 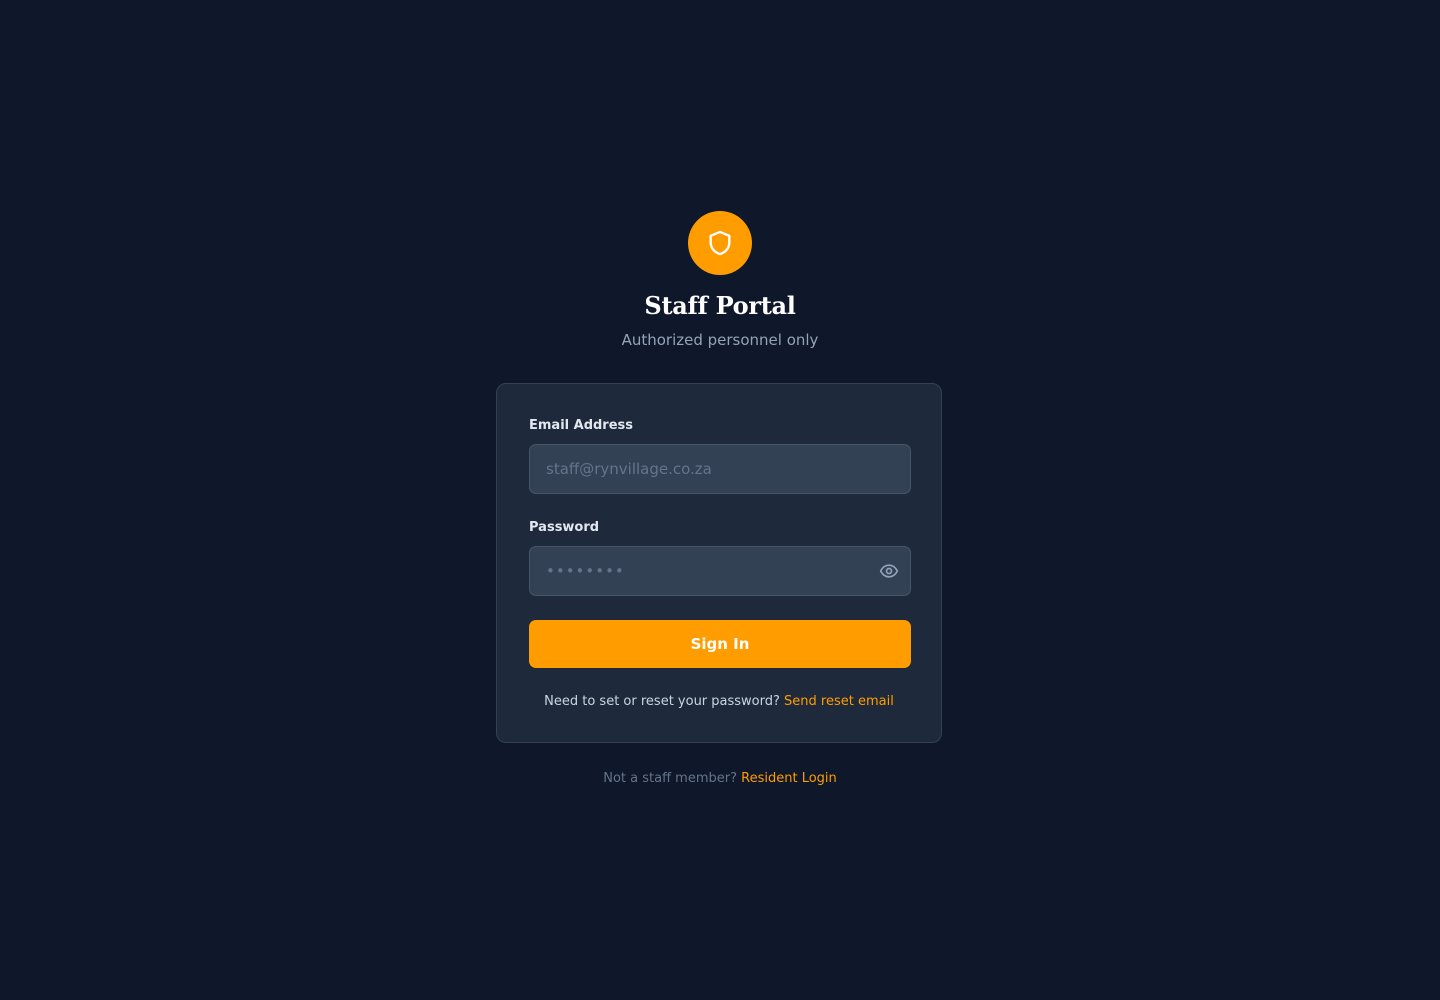 What do you see at coordinates (670, 778) in the screenshot?
I see `footer-prompt: Not a staff member?` at bounding box center [670, 778].